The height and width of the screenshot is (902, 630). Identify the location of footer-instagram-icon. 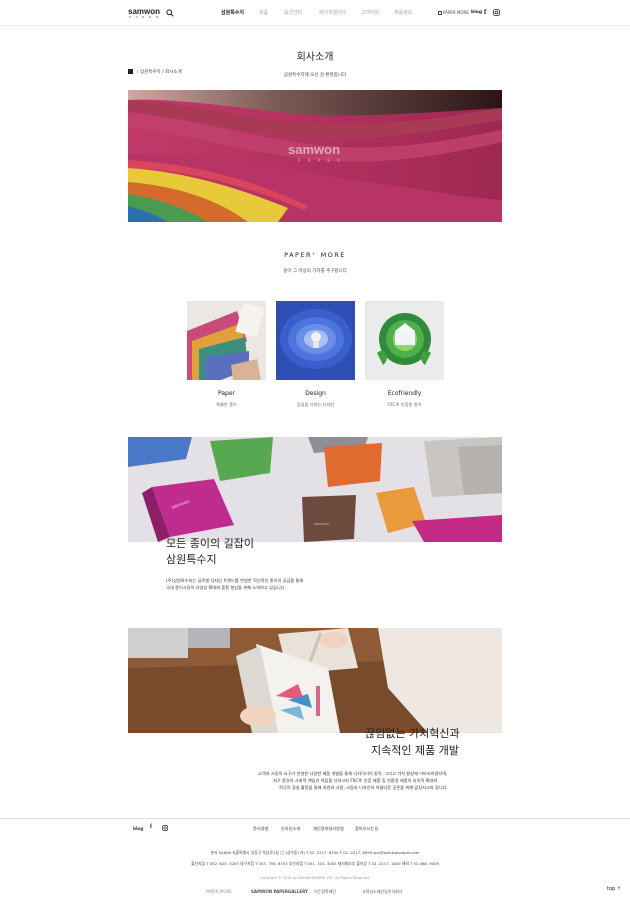
(165, 828).